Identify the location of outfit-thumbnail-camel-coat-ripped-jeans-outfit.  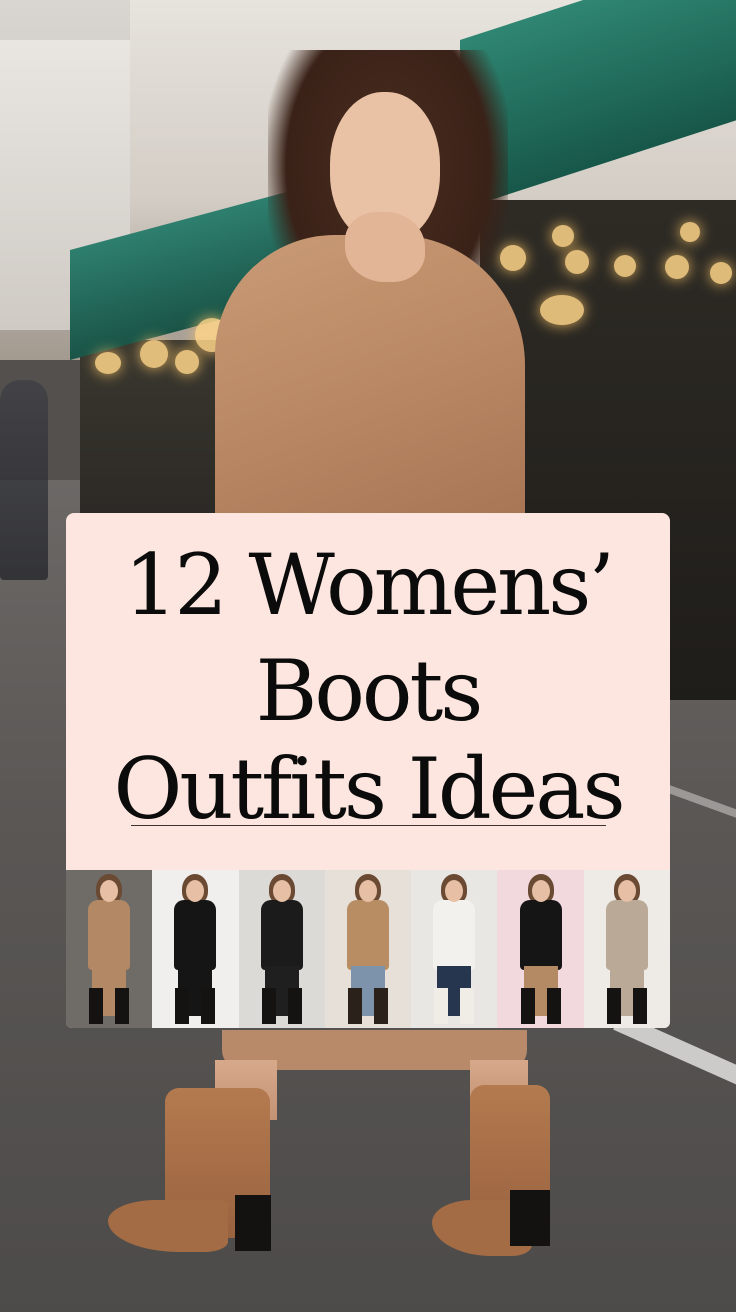
(368, 949).